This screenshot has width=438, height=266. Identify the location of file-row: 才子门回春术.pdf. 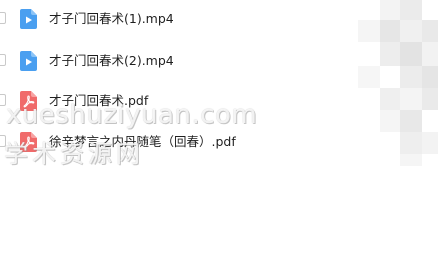
(190, 101).